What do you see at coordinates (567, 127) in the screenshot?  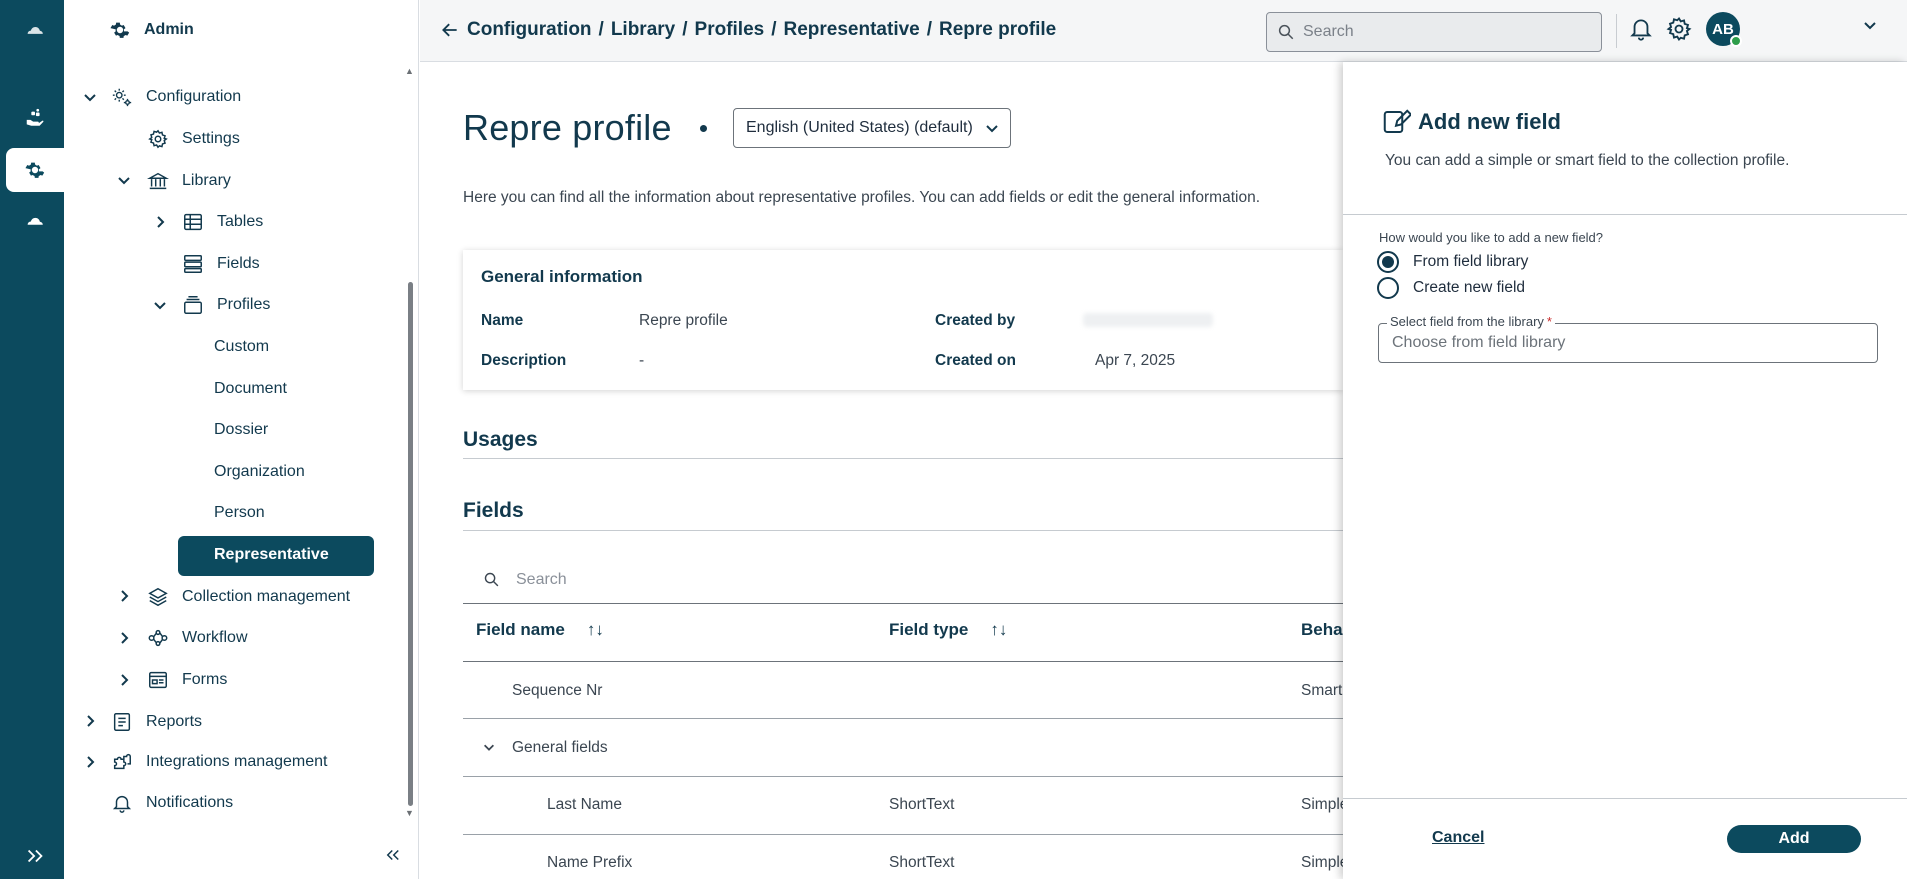 I see `page-title: Repre profile` at bounding box center [567, 127].